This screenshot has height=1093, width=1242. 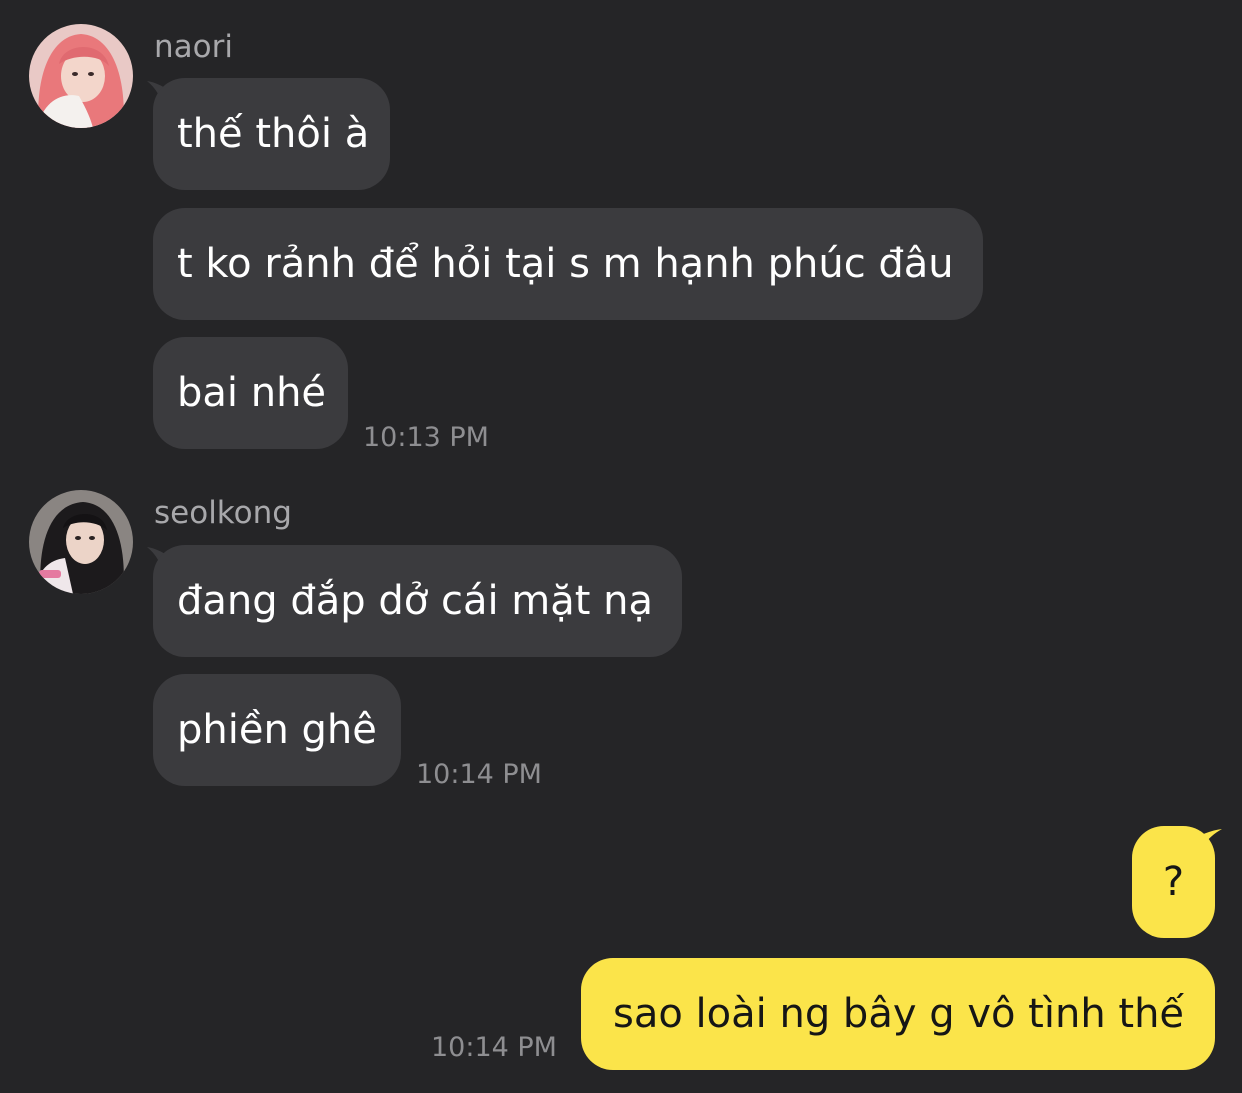 I want to click on message-bubble: phiền ghê, so click(x=277, y=730).